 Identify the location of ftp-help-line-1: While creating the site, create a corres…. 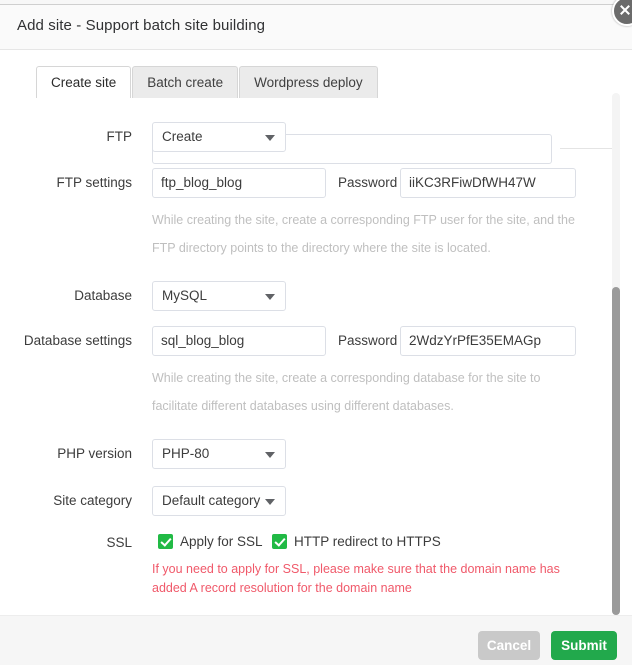
(363, 220).